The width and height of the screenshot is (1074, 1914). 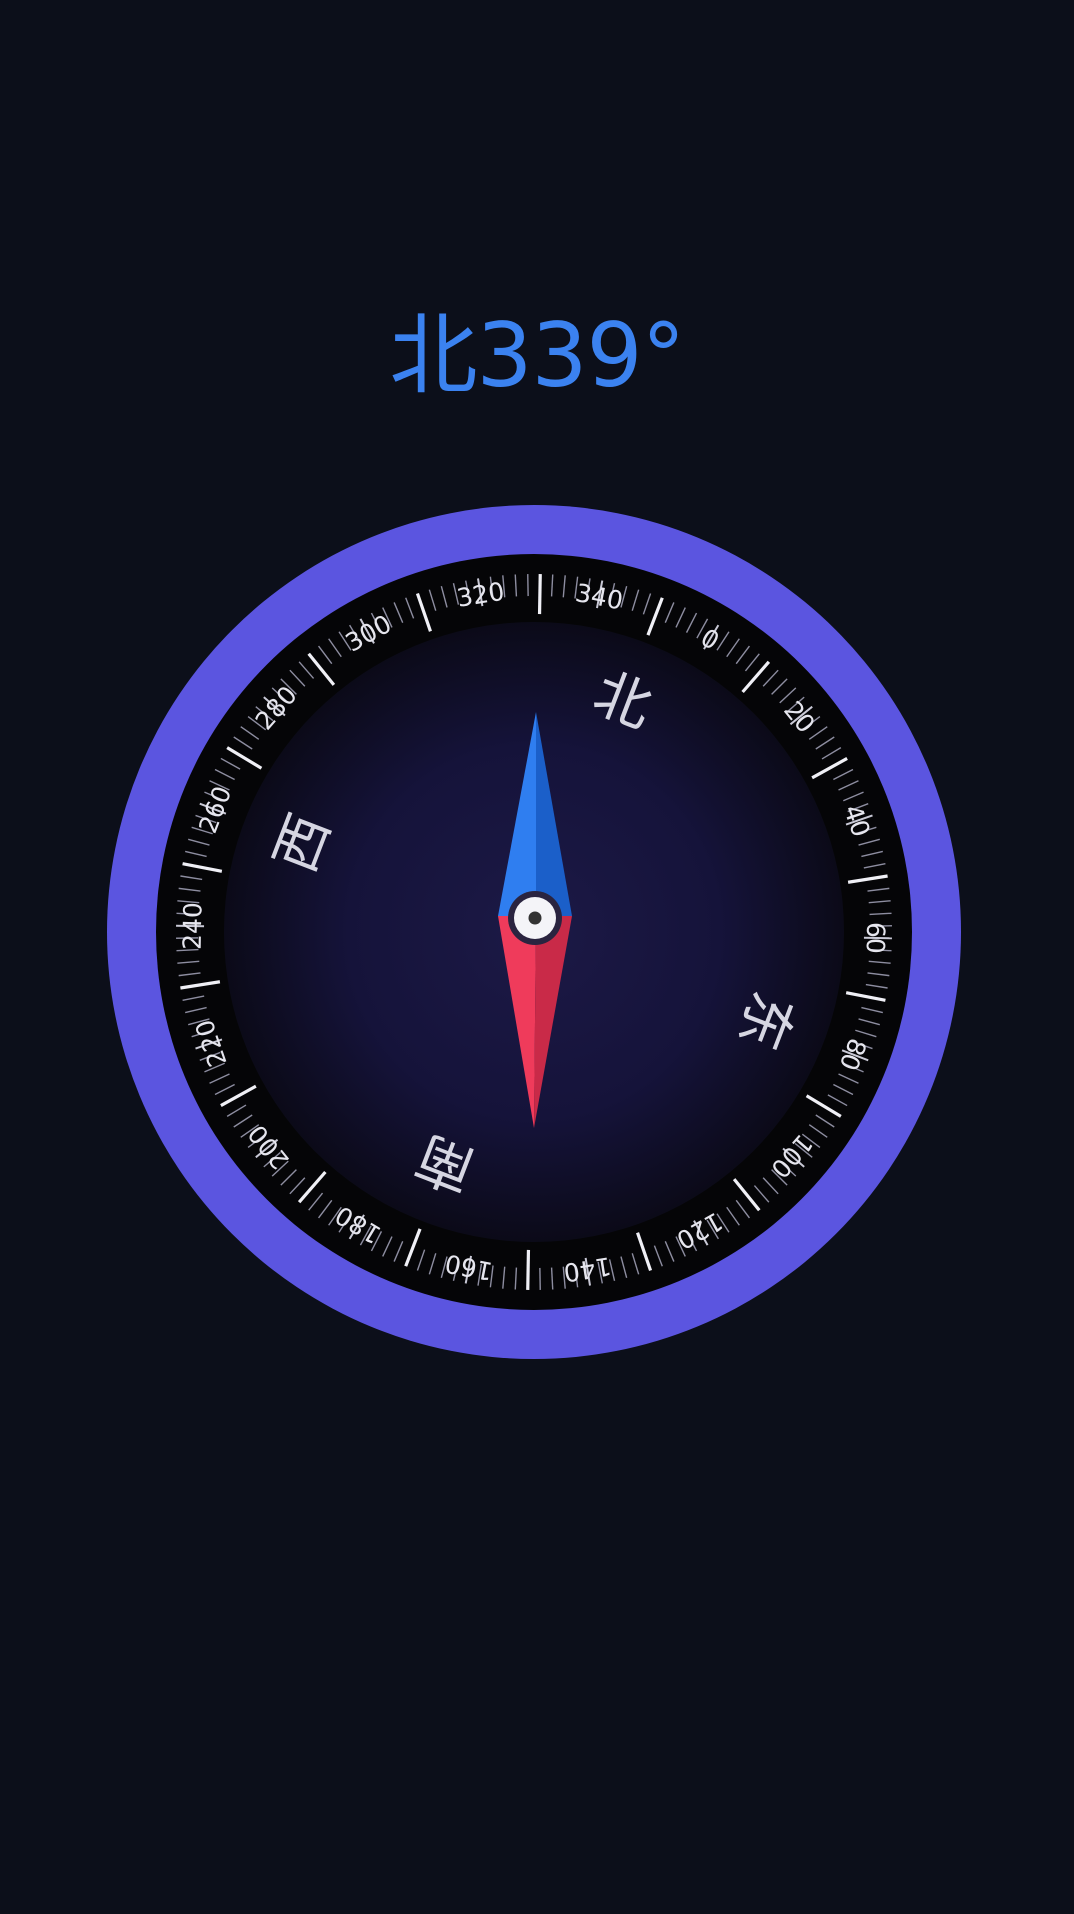 What do you see at coordinates (193, 926) in the screenshot?
I see `dial-label: 240` at bounding box center [193, 926].